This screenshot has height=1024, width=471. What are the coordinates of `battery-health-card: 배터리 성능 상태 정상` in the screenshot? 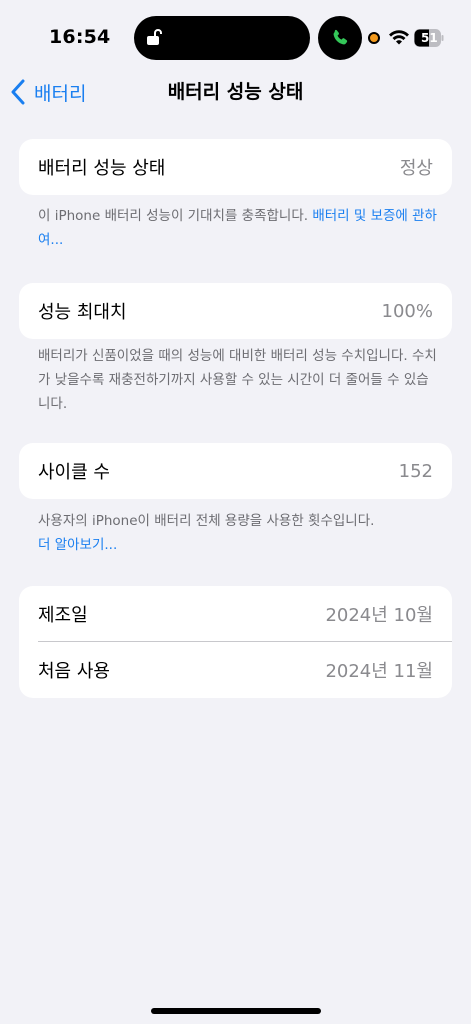 It's located at (235, 167).